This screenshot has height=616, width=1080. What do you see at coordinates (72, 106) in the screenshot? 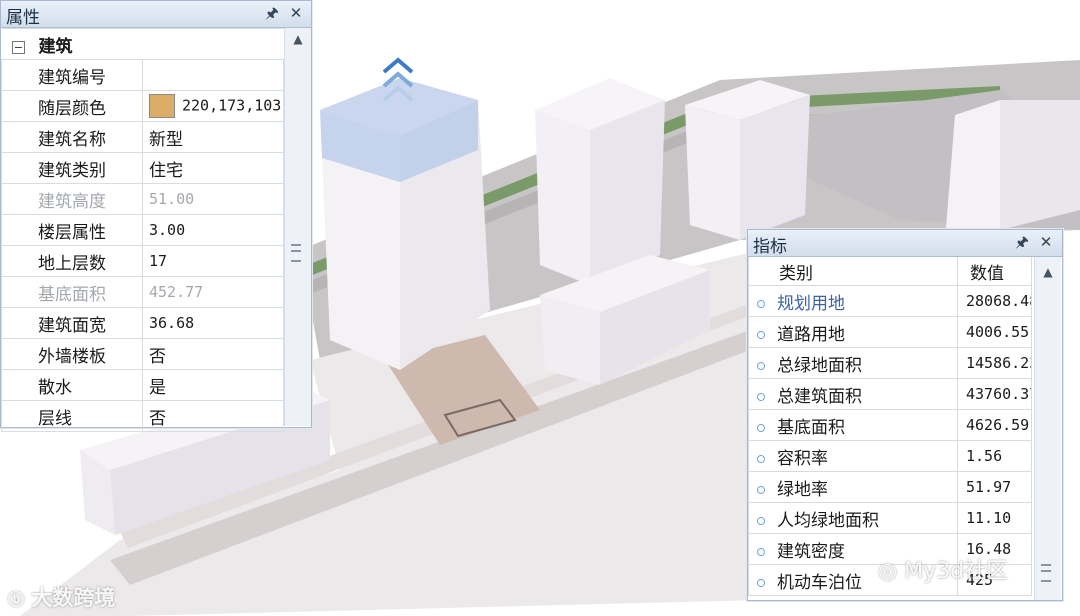
I see `property-label: 随层颜色` at bounding box center [72, 106].